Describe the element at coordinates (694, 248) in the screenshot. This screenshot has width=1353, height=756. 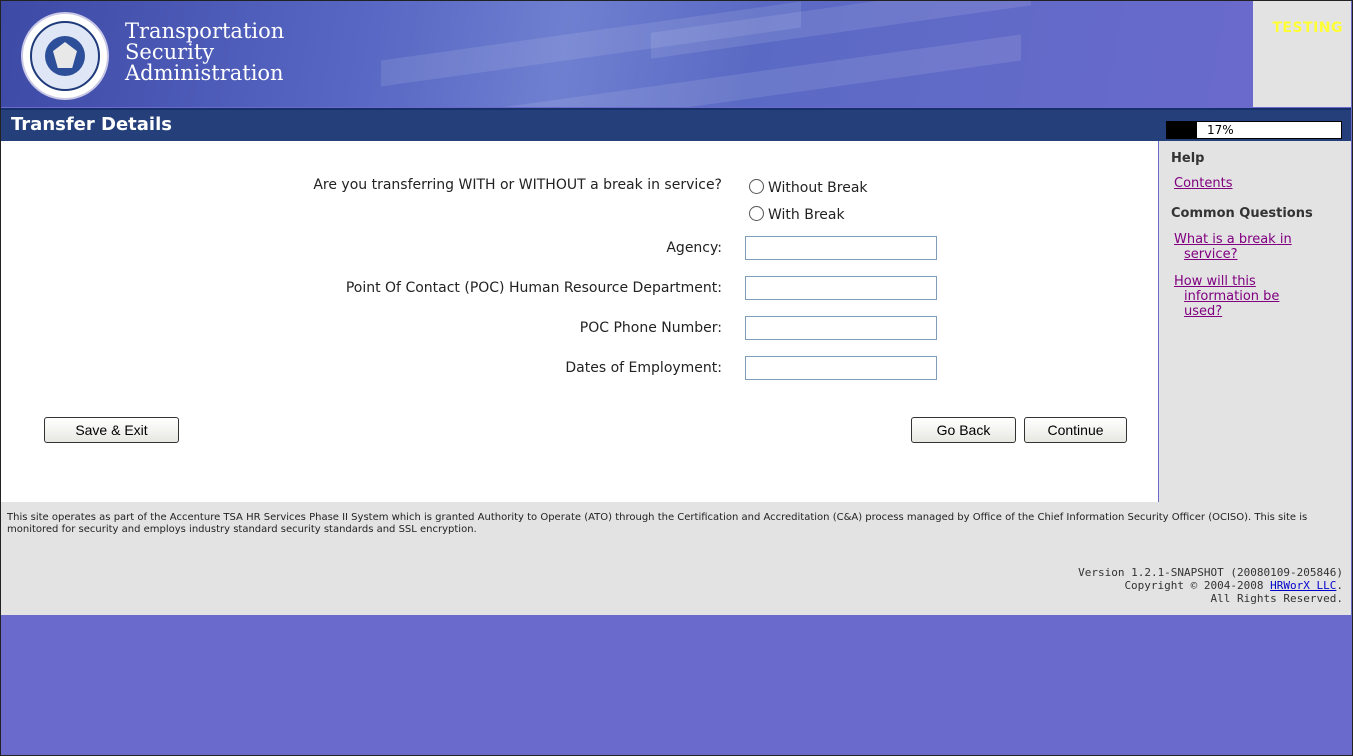
I see `agency-label: Agency:` at that location.